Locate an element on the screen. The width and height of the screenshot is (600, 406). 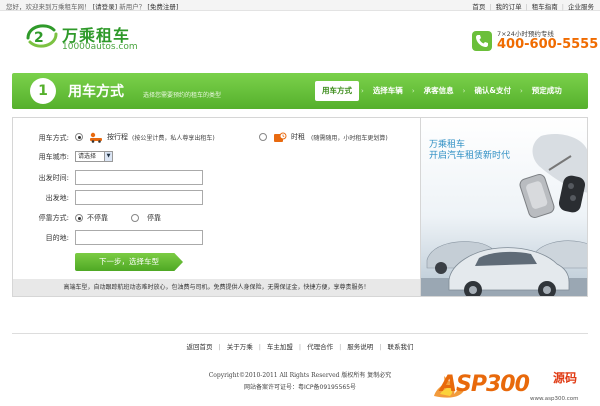
logo-icon: 2 is located at coordinates (42, 36).